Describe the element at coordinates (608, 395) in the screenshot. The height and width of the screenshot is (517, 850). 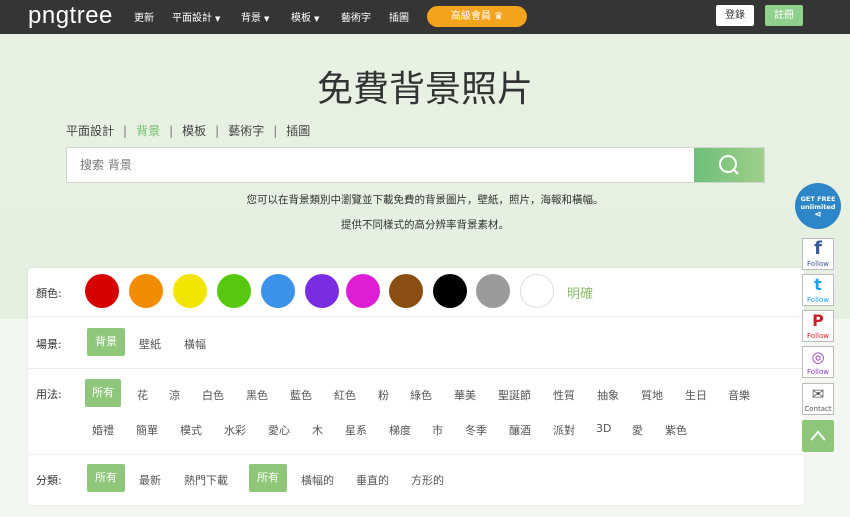
I see `usage-chip: 抽象` at that location.